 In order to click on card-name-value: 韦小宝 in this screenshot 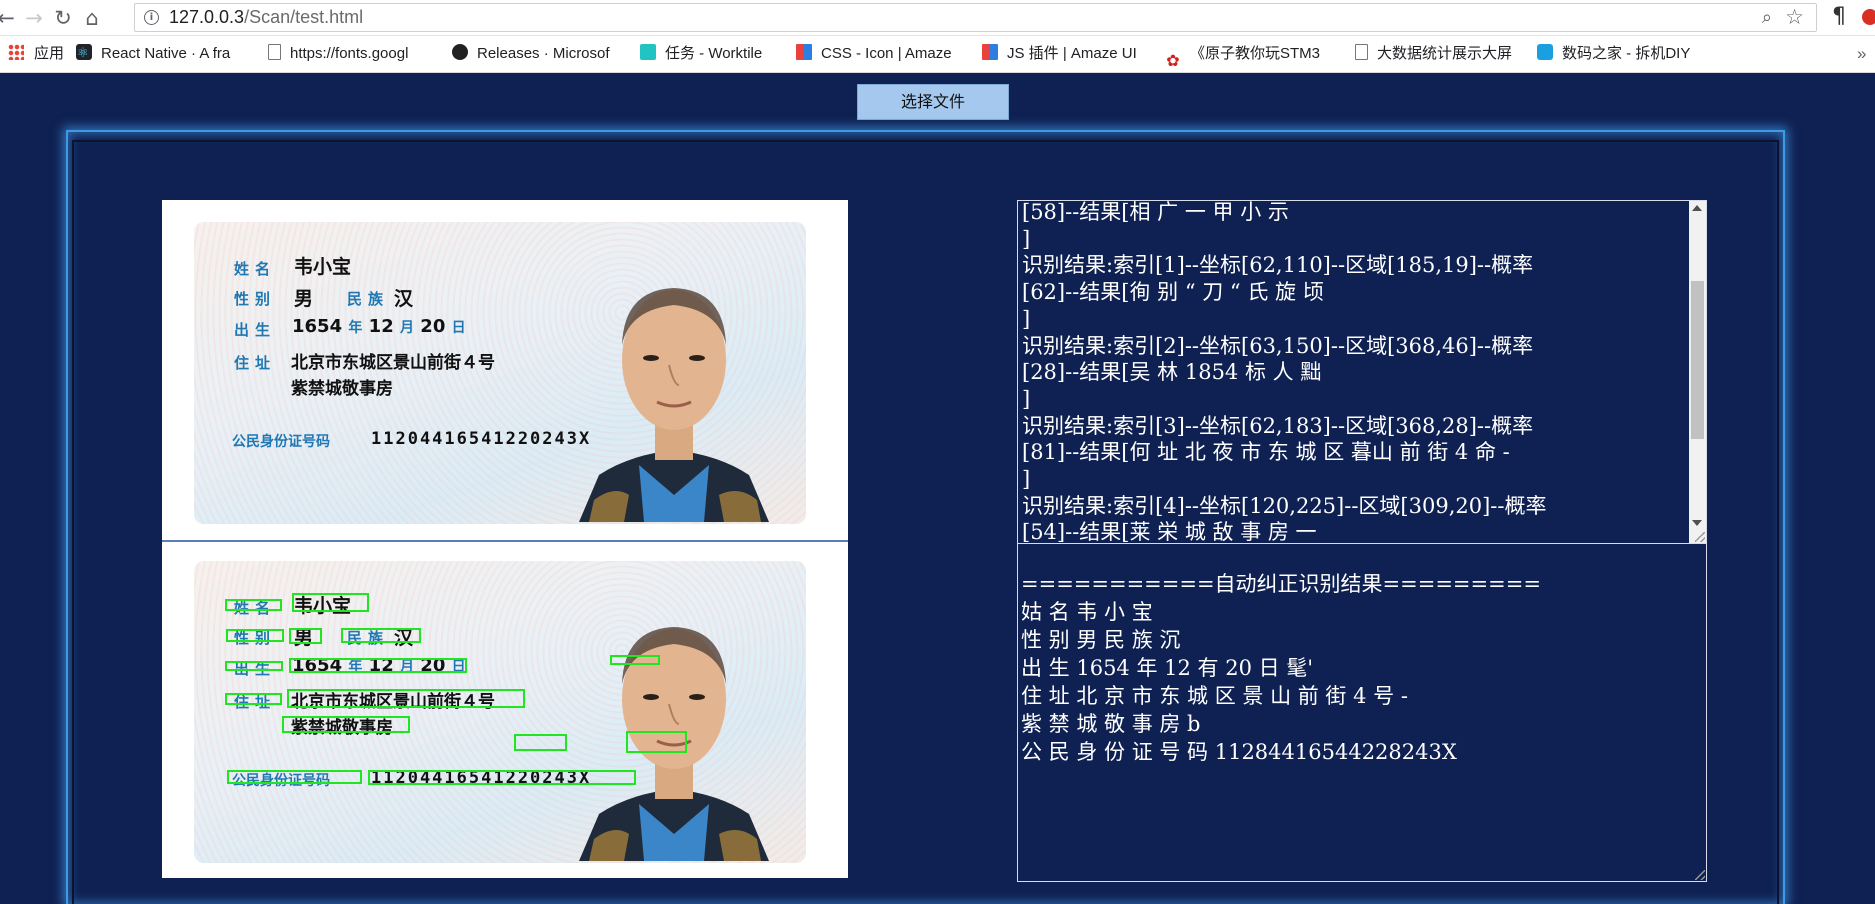, I will do `click(323, 267)`.